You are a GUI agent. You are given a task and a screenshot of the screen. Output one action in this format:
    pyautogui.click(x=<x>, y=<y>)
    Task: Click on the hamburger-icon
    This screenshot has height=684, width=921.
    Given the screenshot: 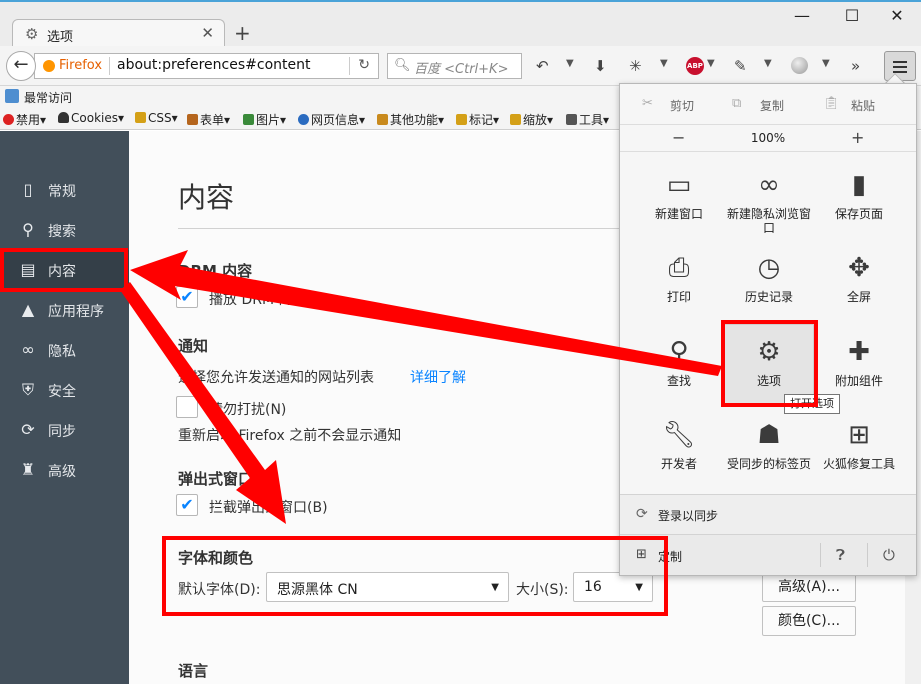 What is the action you would take?
    pyautogui.click(x=900, y=62)
    